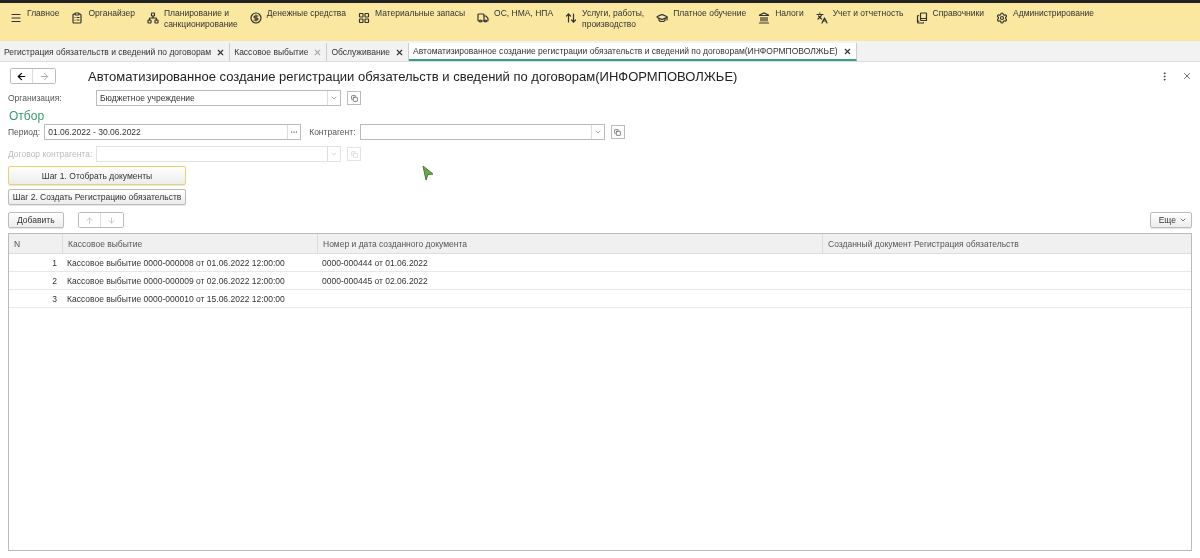 This screenshot has width=1200, height=558. Describe the element at coordinates (787, 16) in the screenshot. I see `menu-item: Налоги` at that location.